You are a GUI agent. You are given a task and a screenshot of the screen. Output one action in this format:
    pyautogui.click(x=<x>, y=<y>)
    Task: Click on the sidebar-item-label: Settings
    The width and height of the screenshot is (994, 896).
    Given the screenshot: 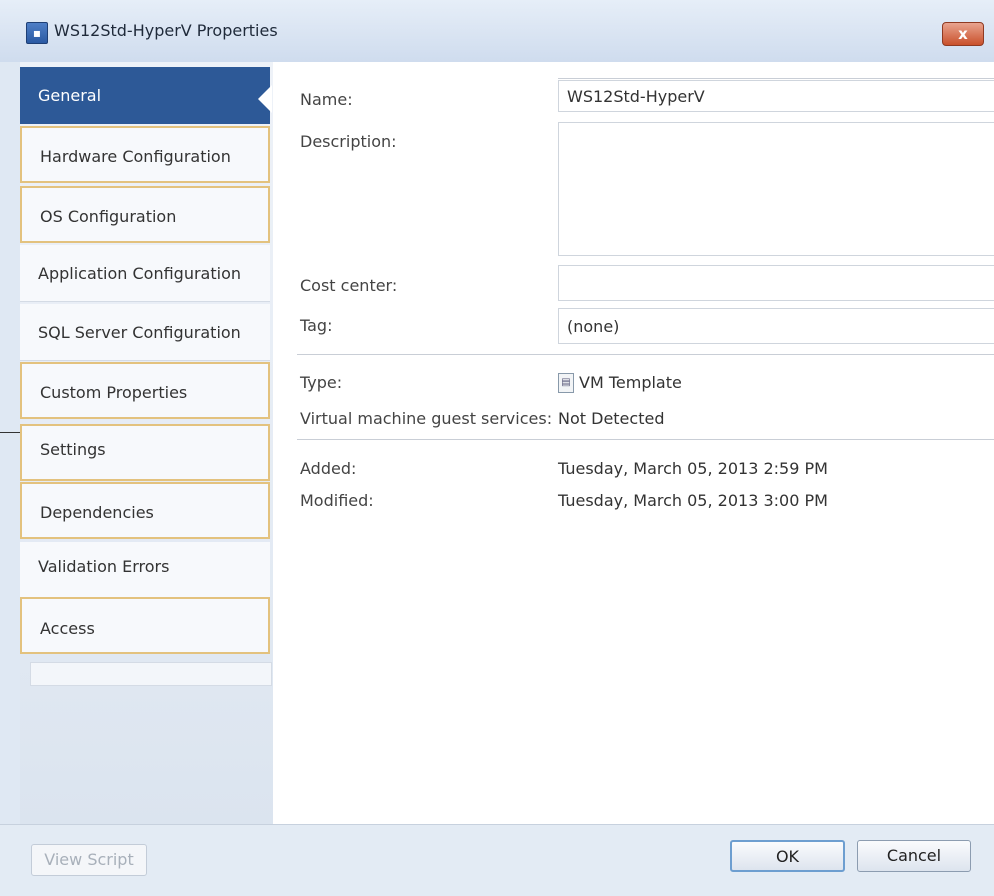 What is the action you would take?
    pyautogui.click(x=73, y=449)
    